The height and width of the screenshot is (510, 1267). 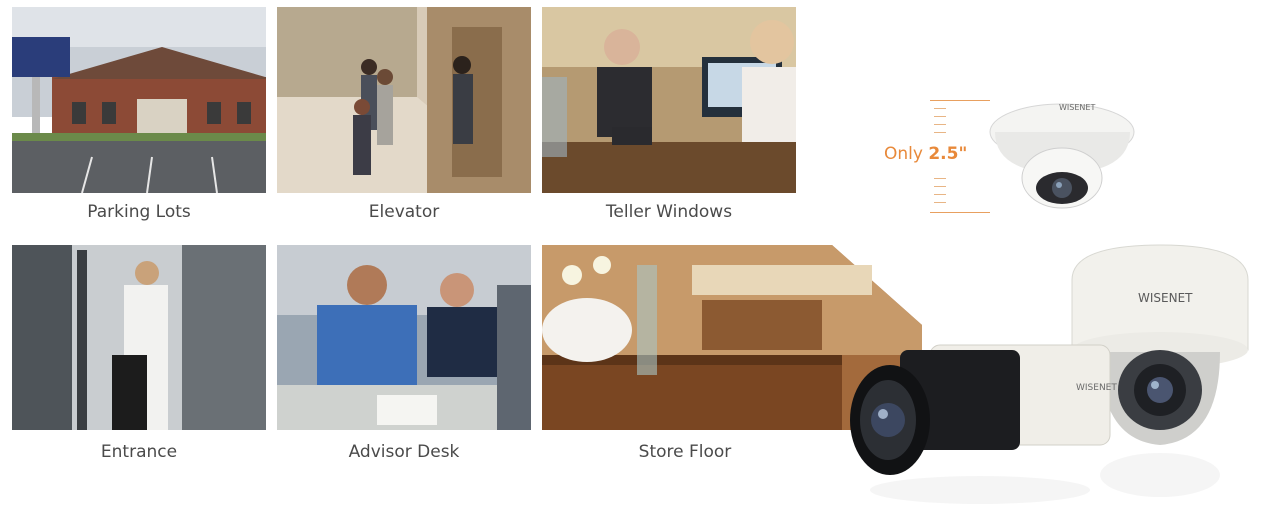 I want to click on caption-parking-lots: Parking Lots, so click(x=139, y=212).